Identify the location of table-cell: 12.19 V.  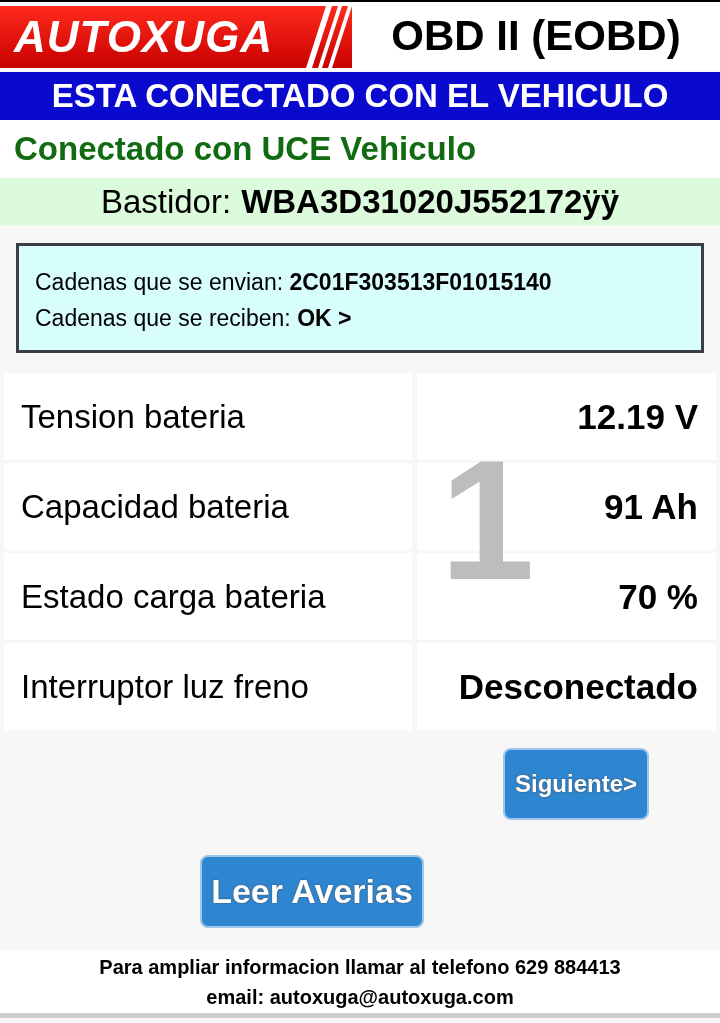
(566, 416).